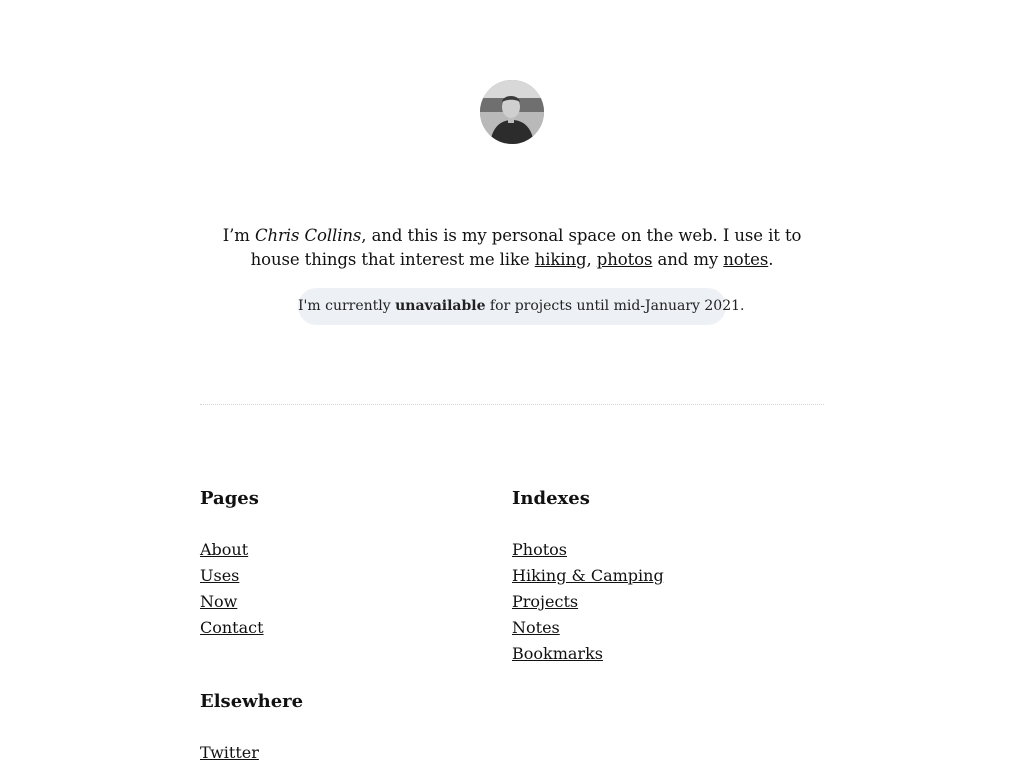  I want to click on list-item: Notes, so click(662, 628).